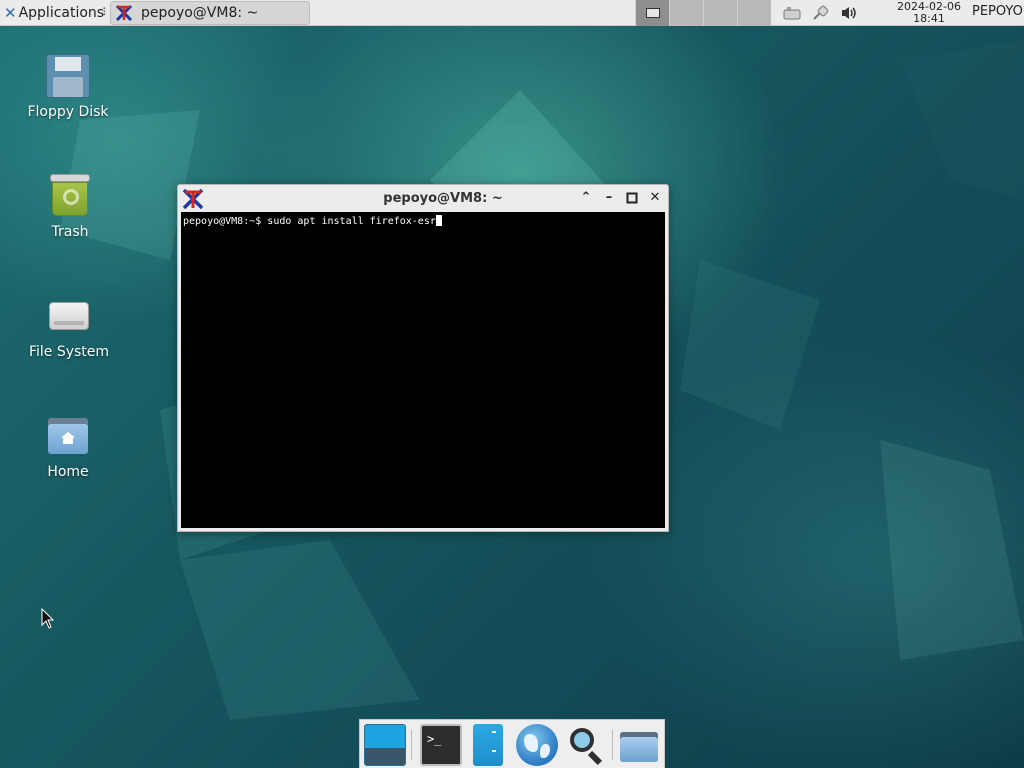 The width and height of the screenshot is (1024, 768). What do you see at coordinates (69, 316) in the screenshot?
I see `hard-drive-icon` at bounding box center [69, 316].